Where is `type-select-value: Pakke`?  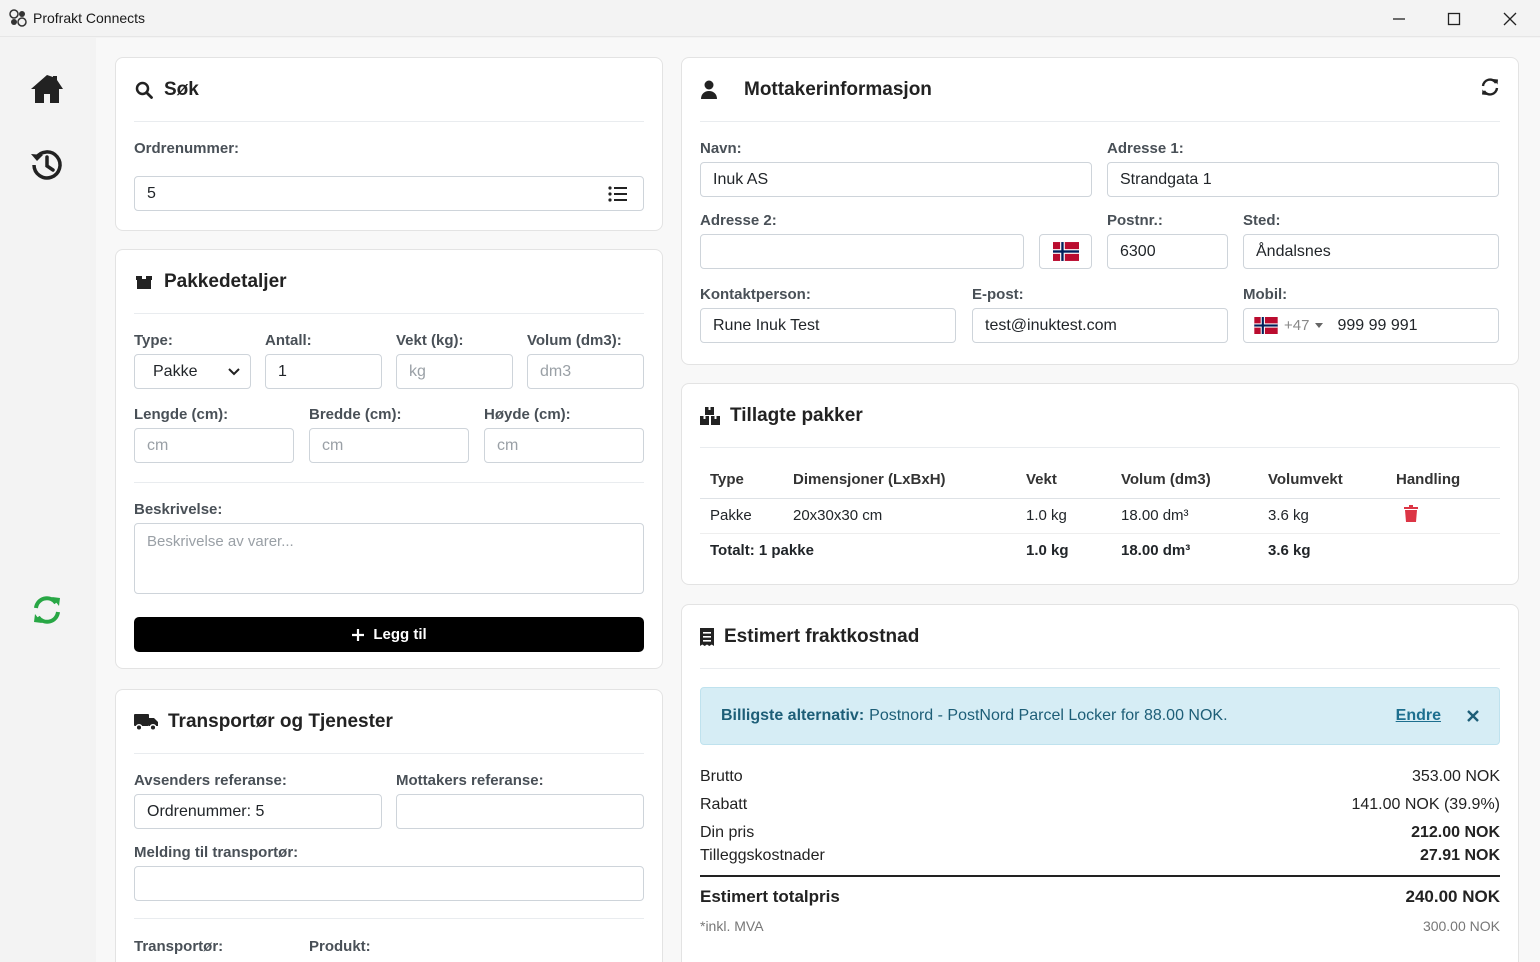
type-select-value: Pakke is located at coordinates (175, 371).